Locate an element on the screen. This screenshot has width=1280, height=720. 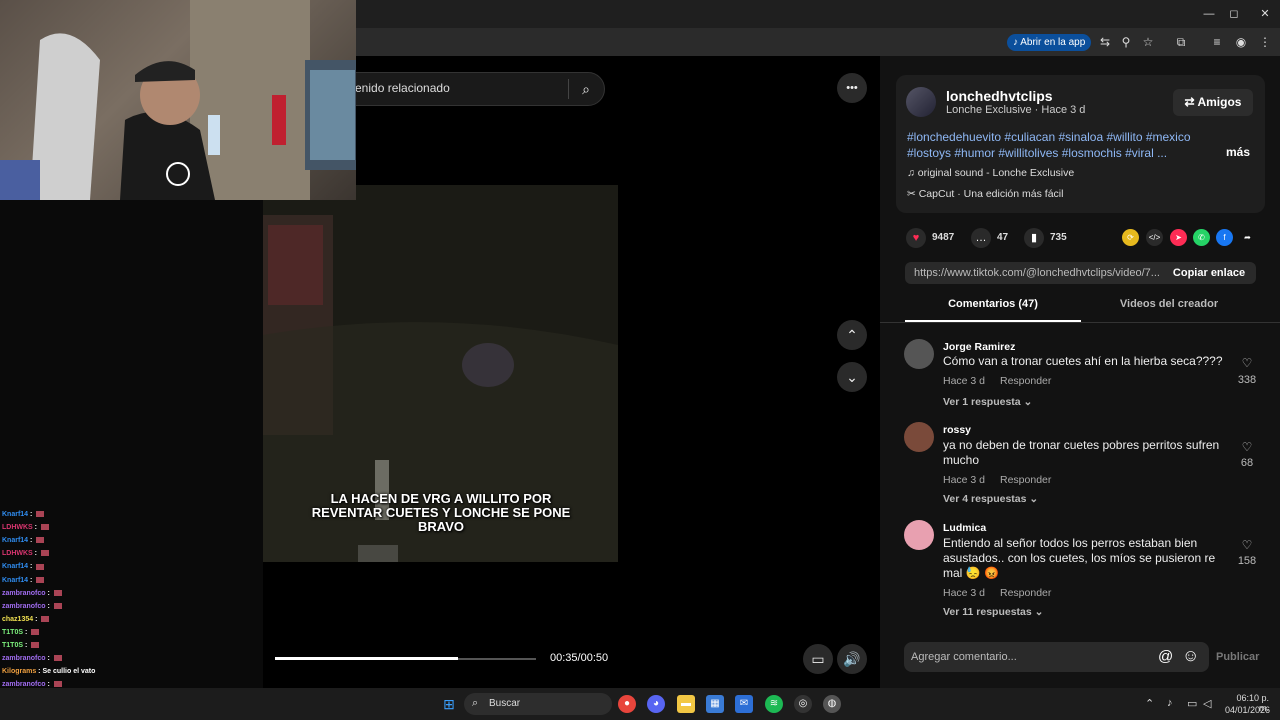
file-explorer-icon: ▬ is located at coordinates (686, 704).